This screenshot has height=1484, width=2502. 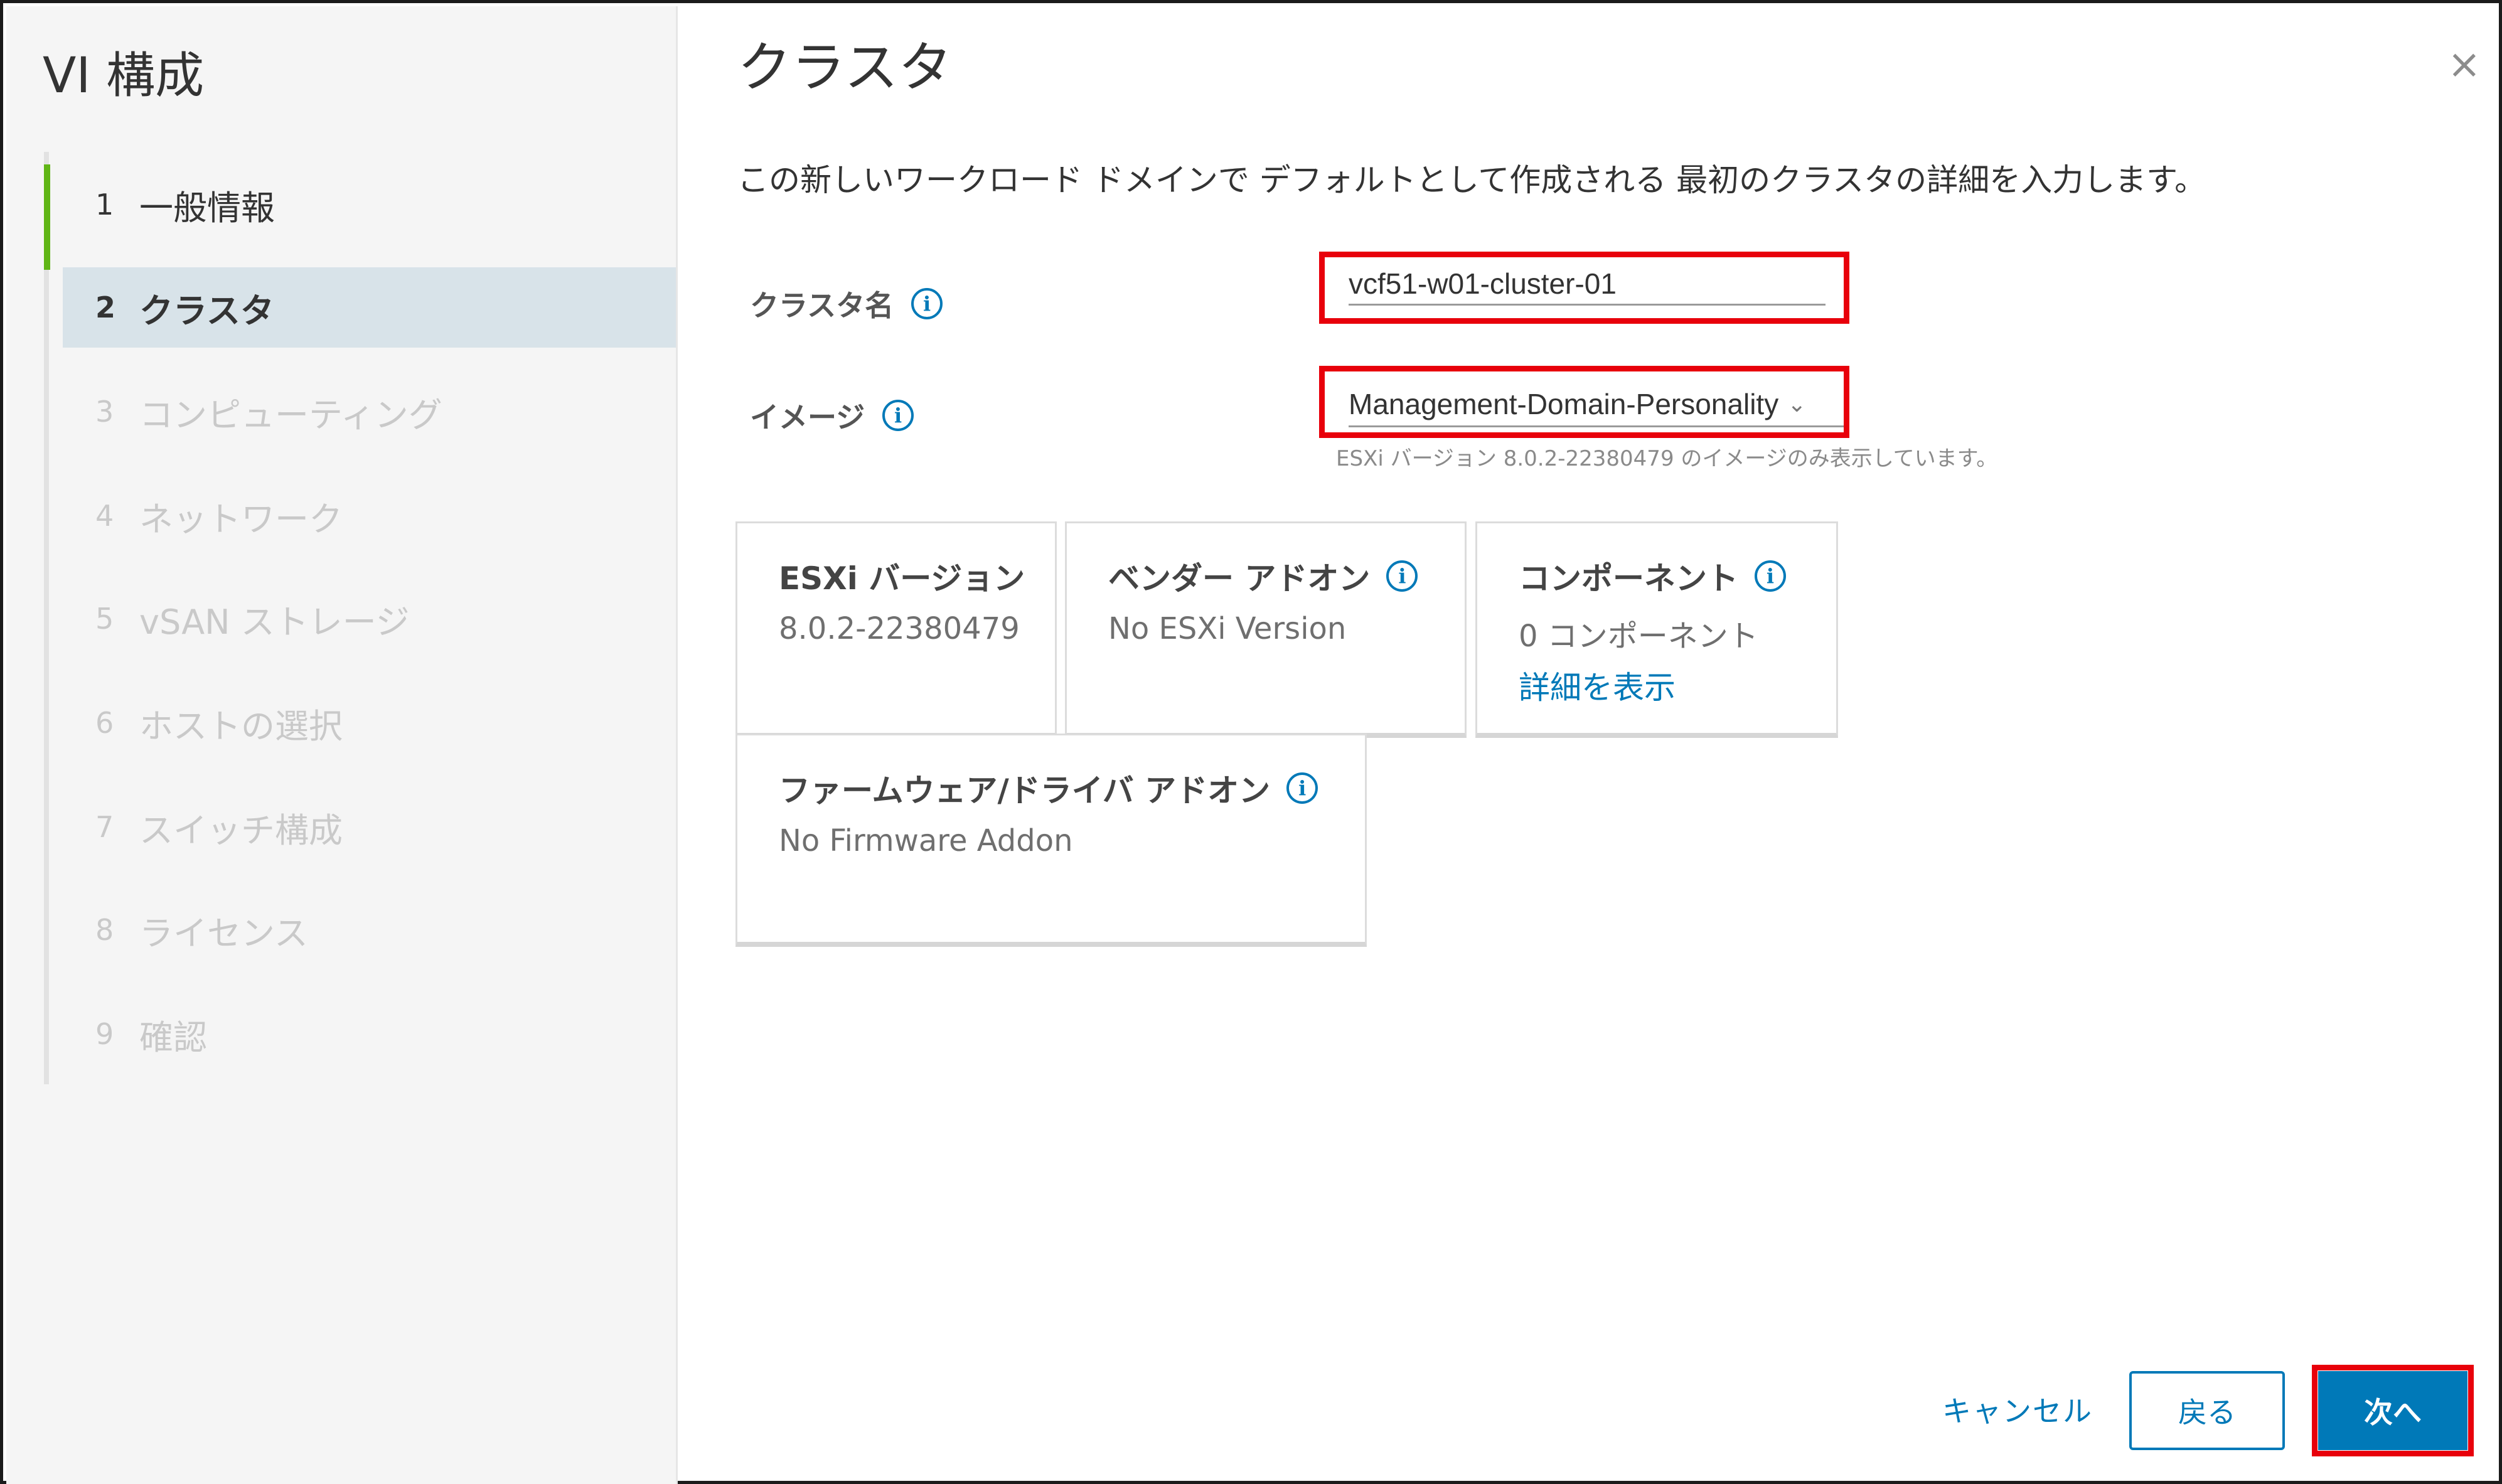 I want to click on card-value: 0 コンポーネント, so click(x=1639, y=636).